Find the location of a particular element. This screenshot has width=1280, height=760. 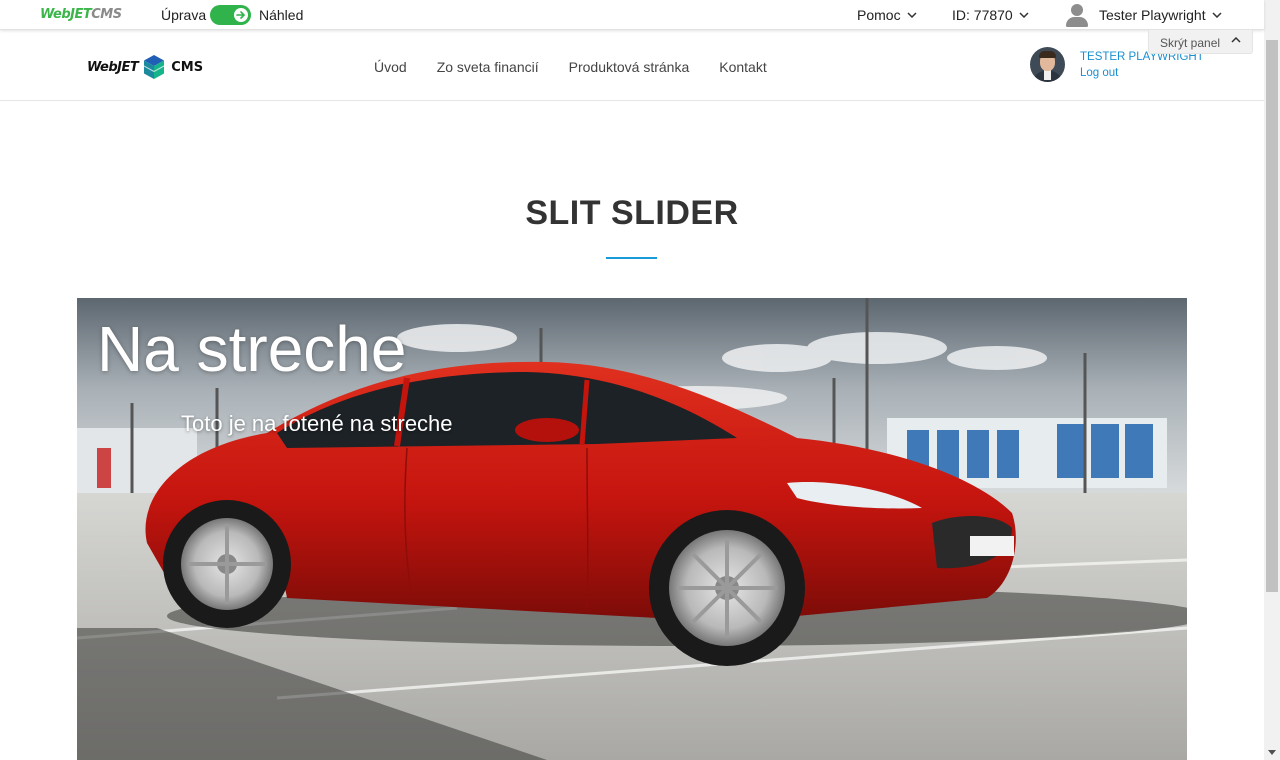

site-logo: WebJET CMS is located at coordinates (145, 67).